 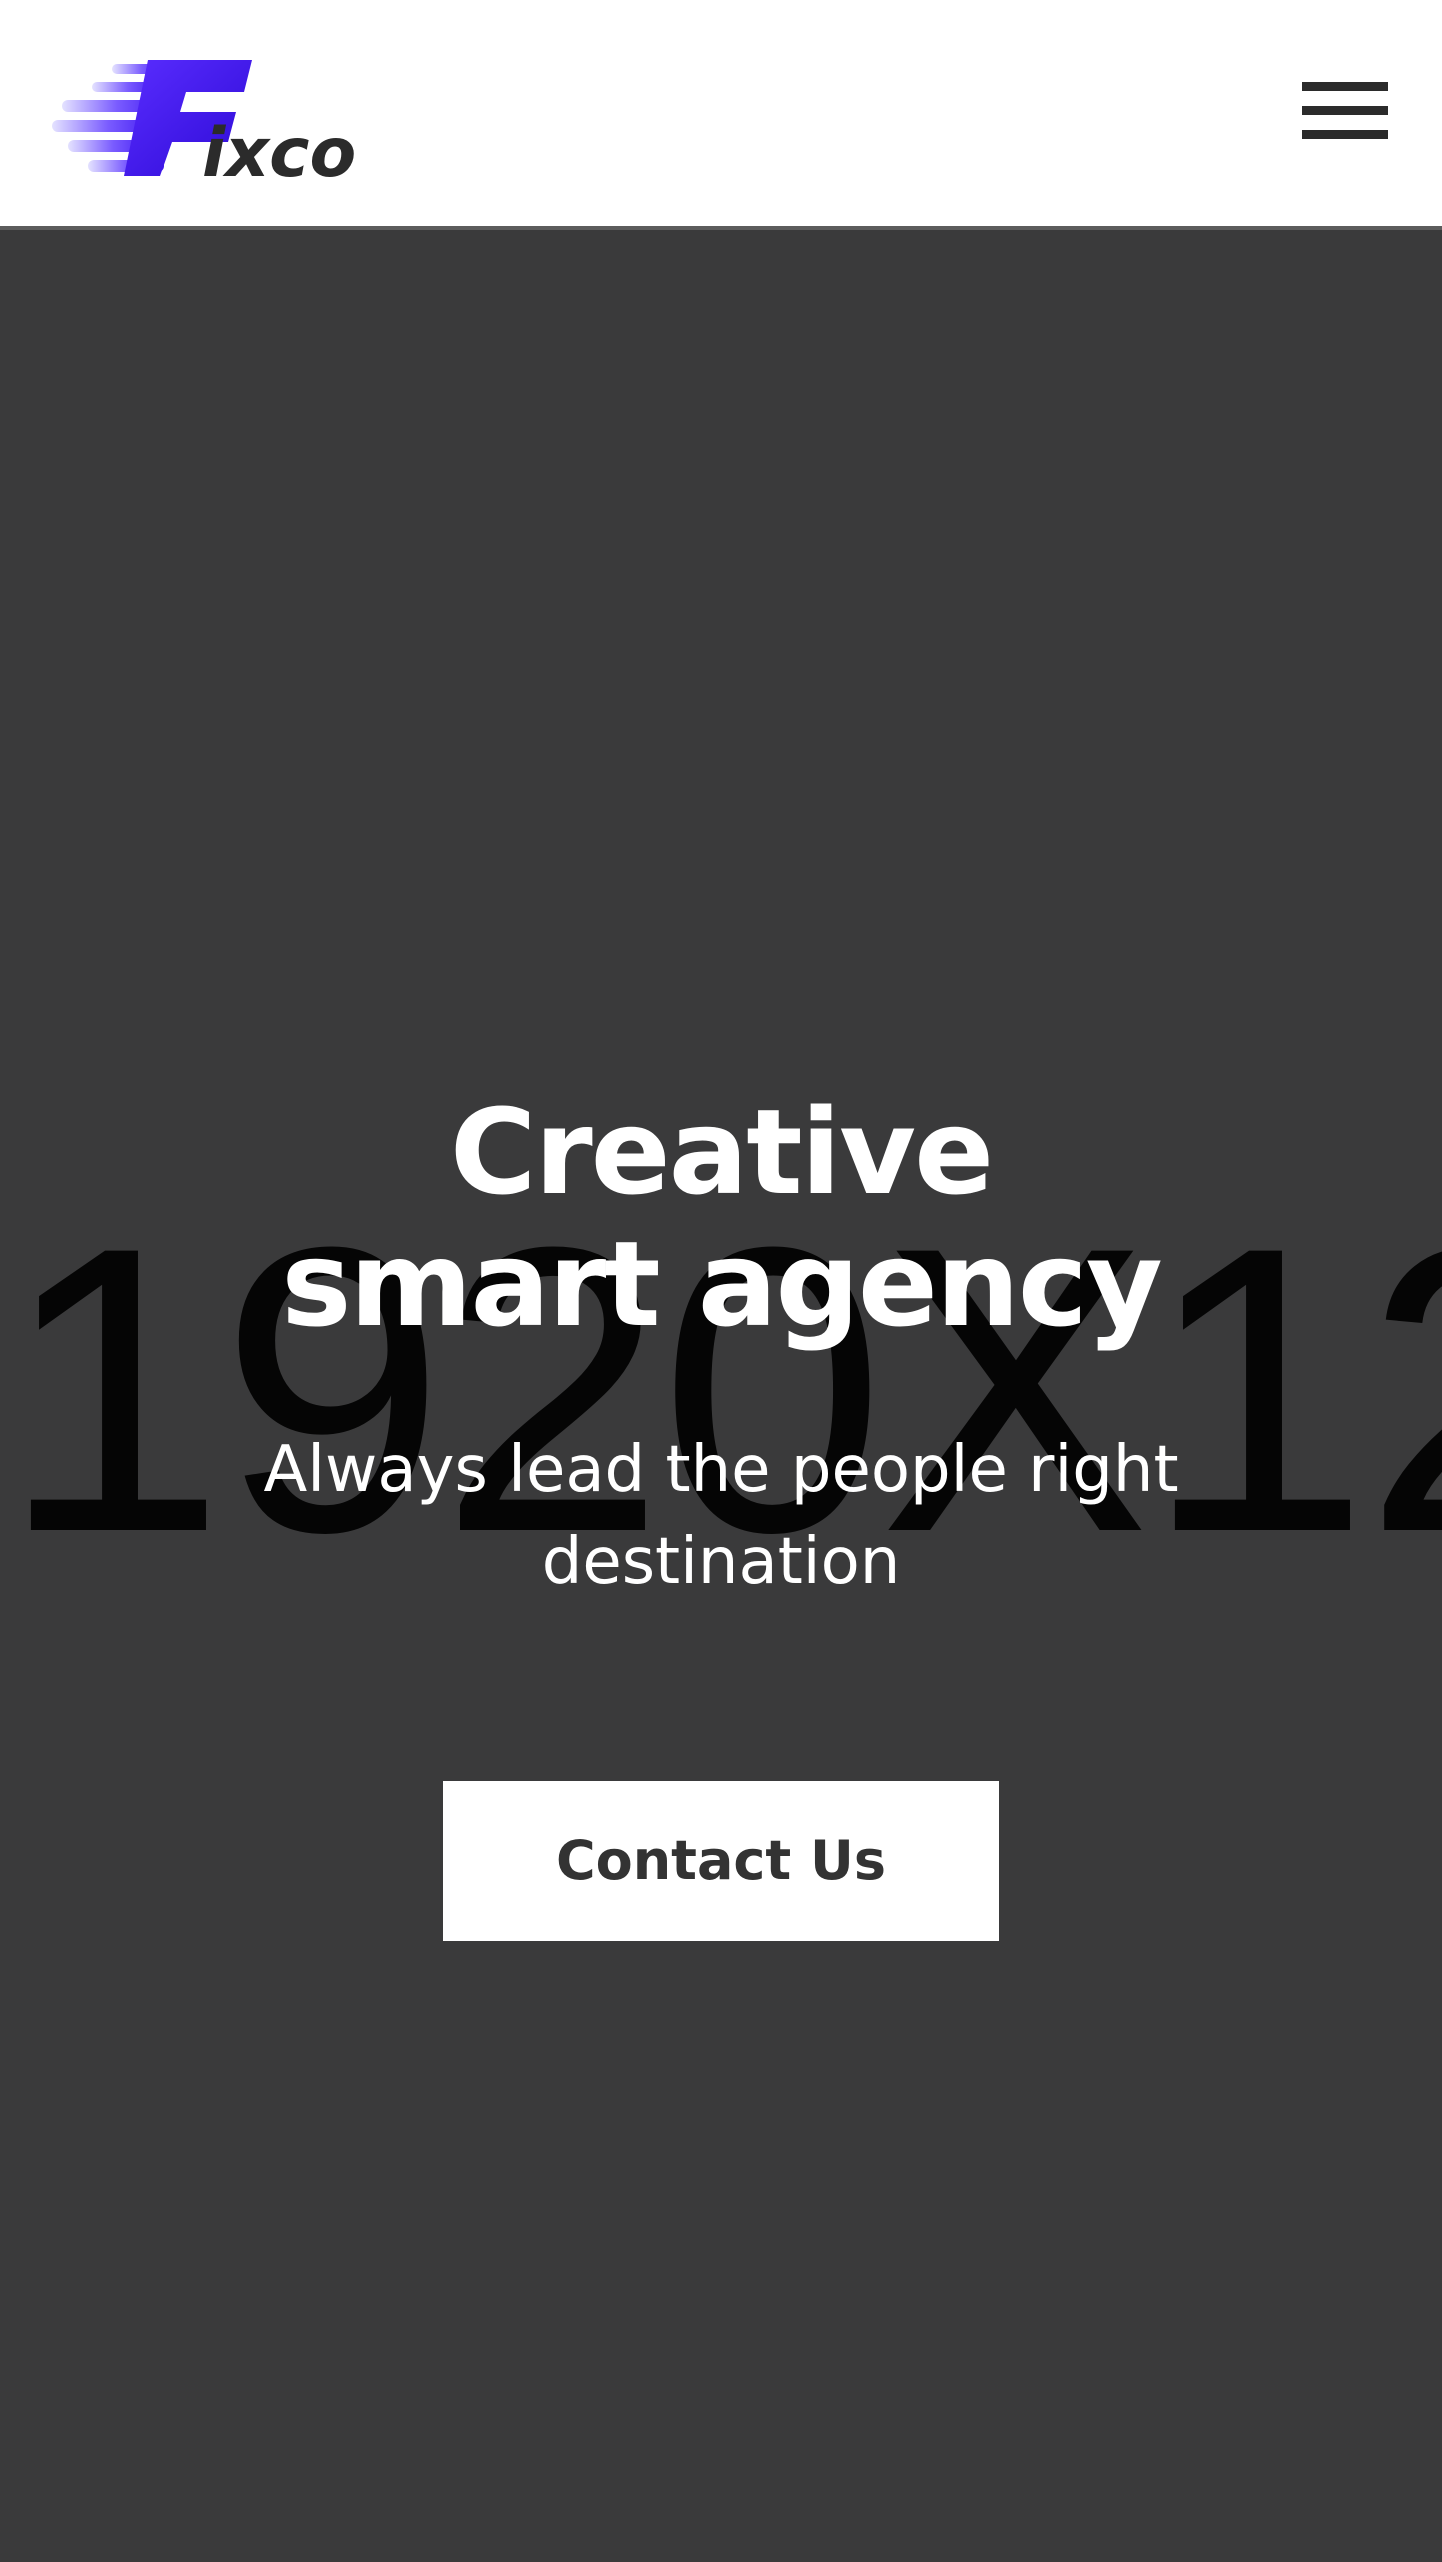 What do you see at coordinates (279, 150) in the screenshot?
I see `svg-text: ixco` at bounding box center [279, 150].